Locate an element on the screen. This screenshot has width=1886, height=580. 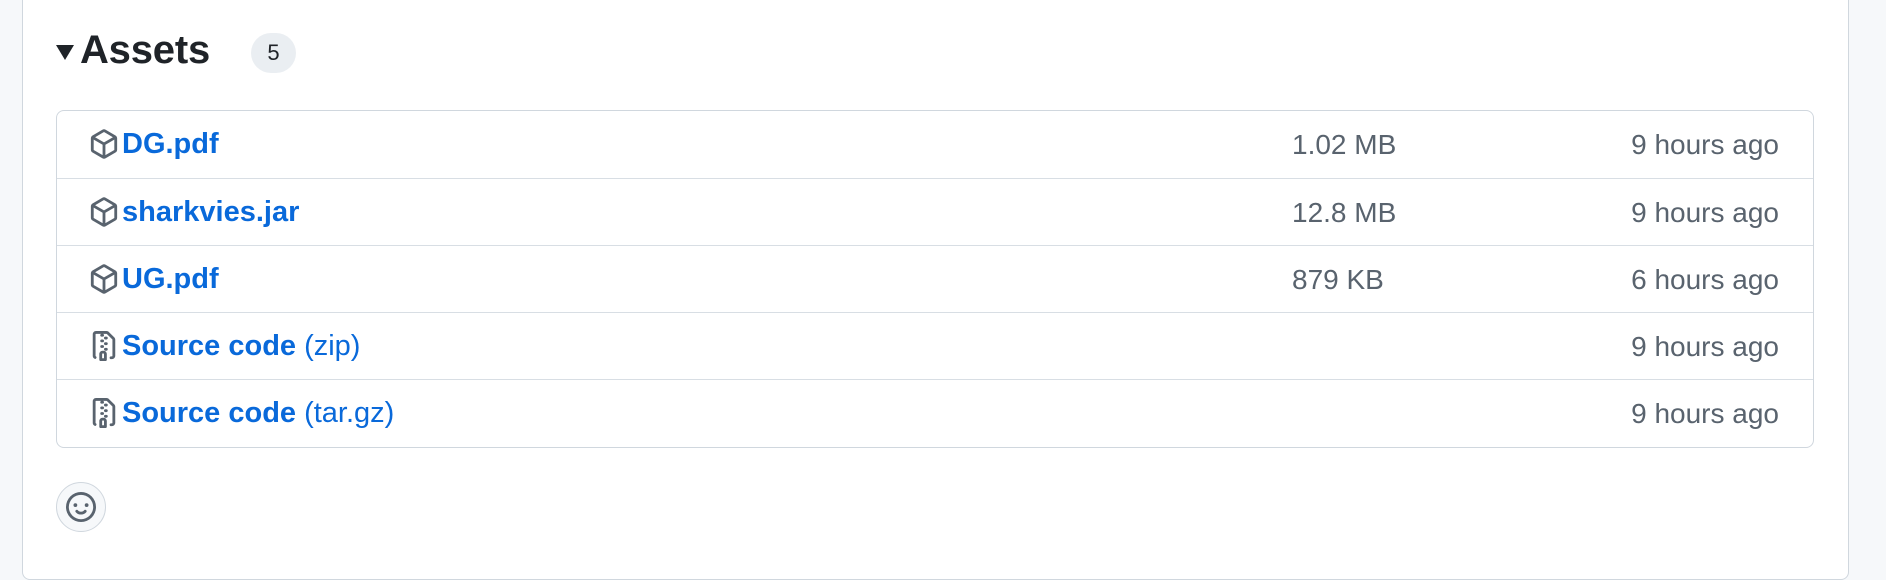
asset-suffix: (tar.gz) is located at coordinates (349, 413).